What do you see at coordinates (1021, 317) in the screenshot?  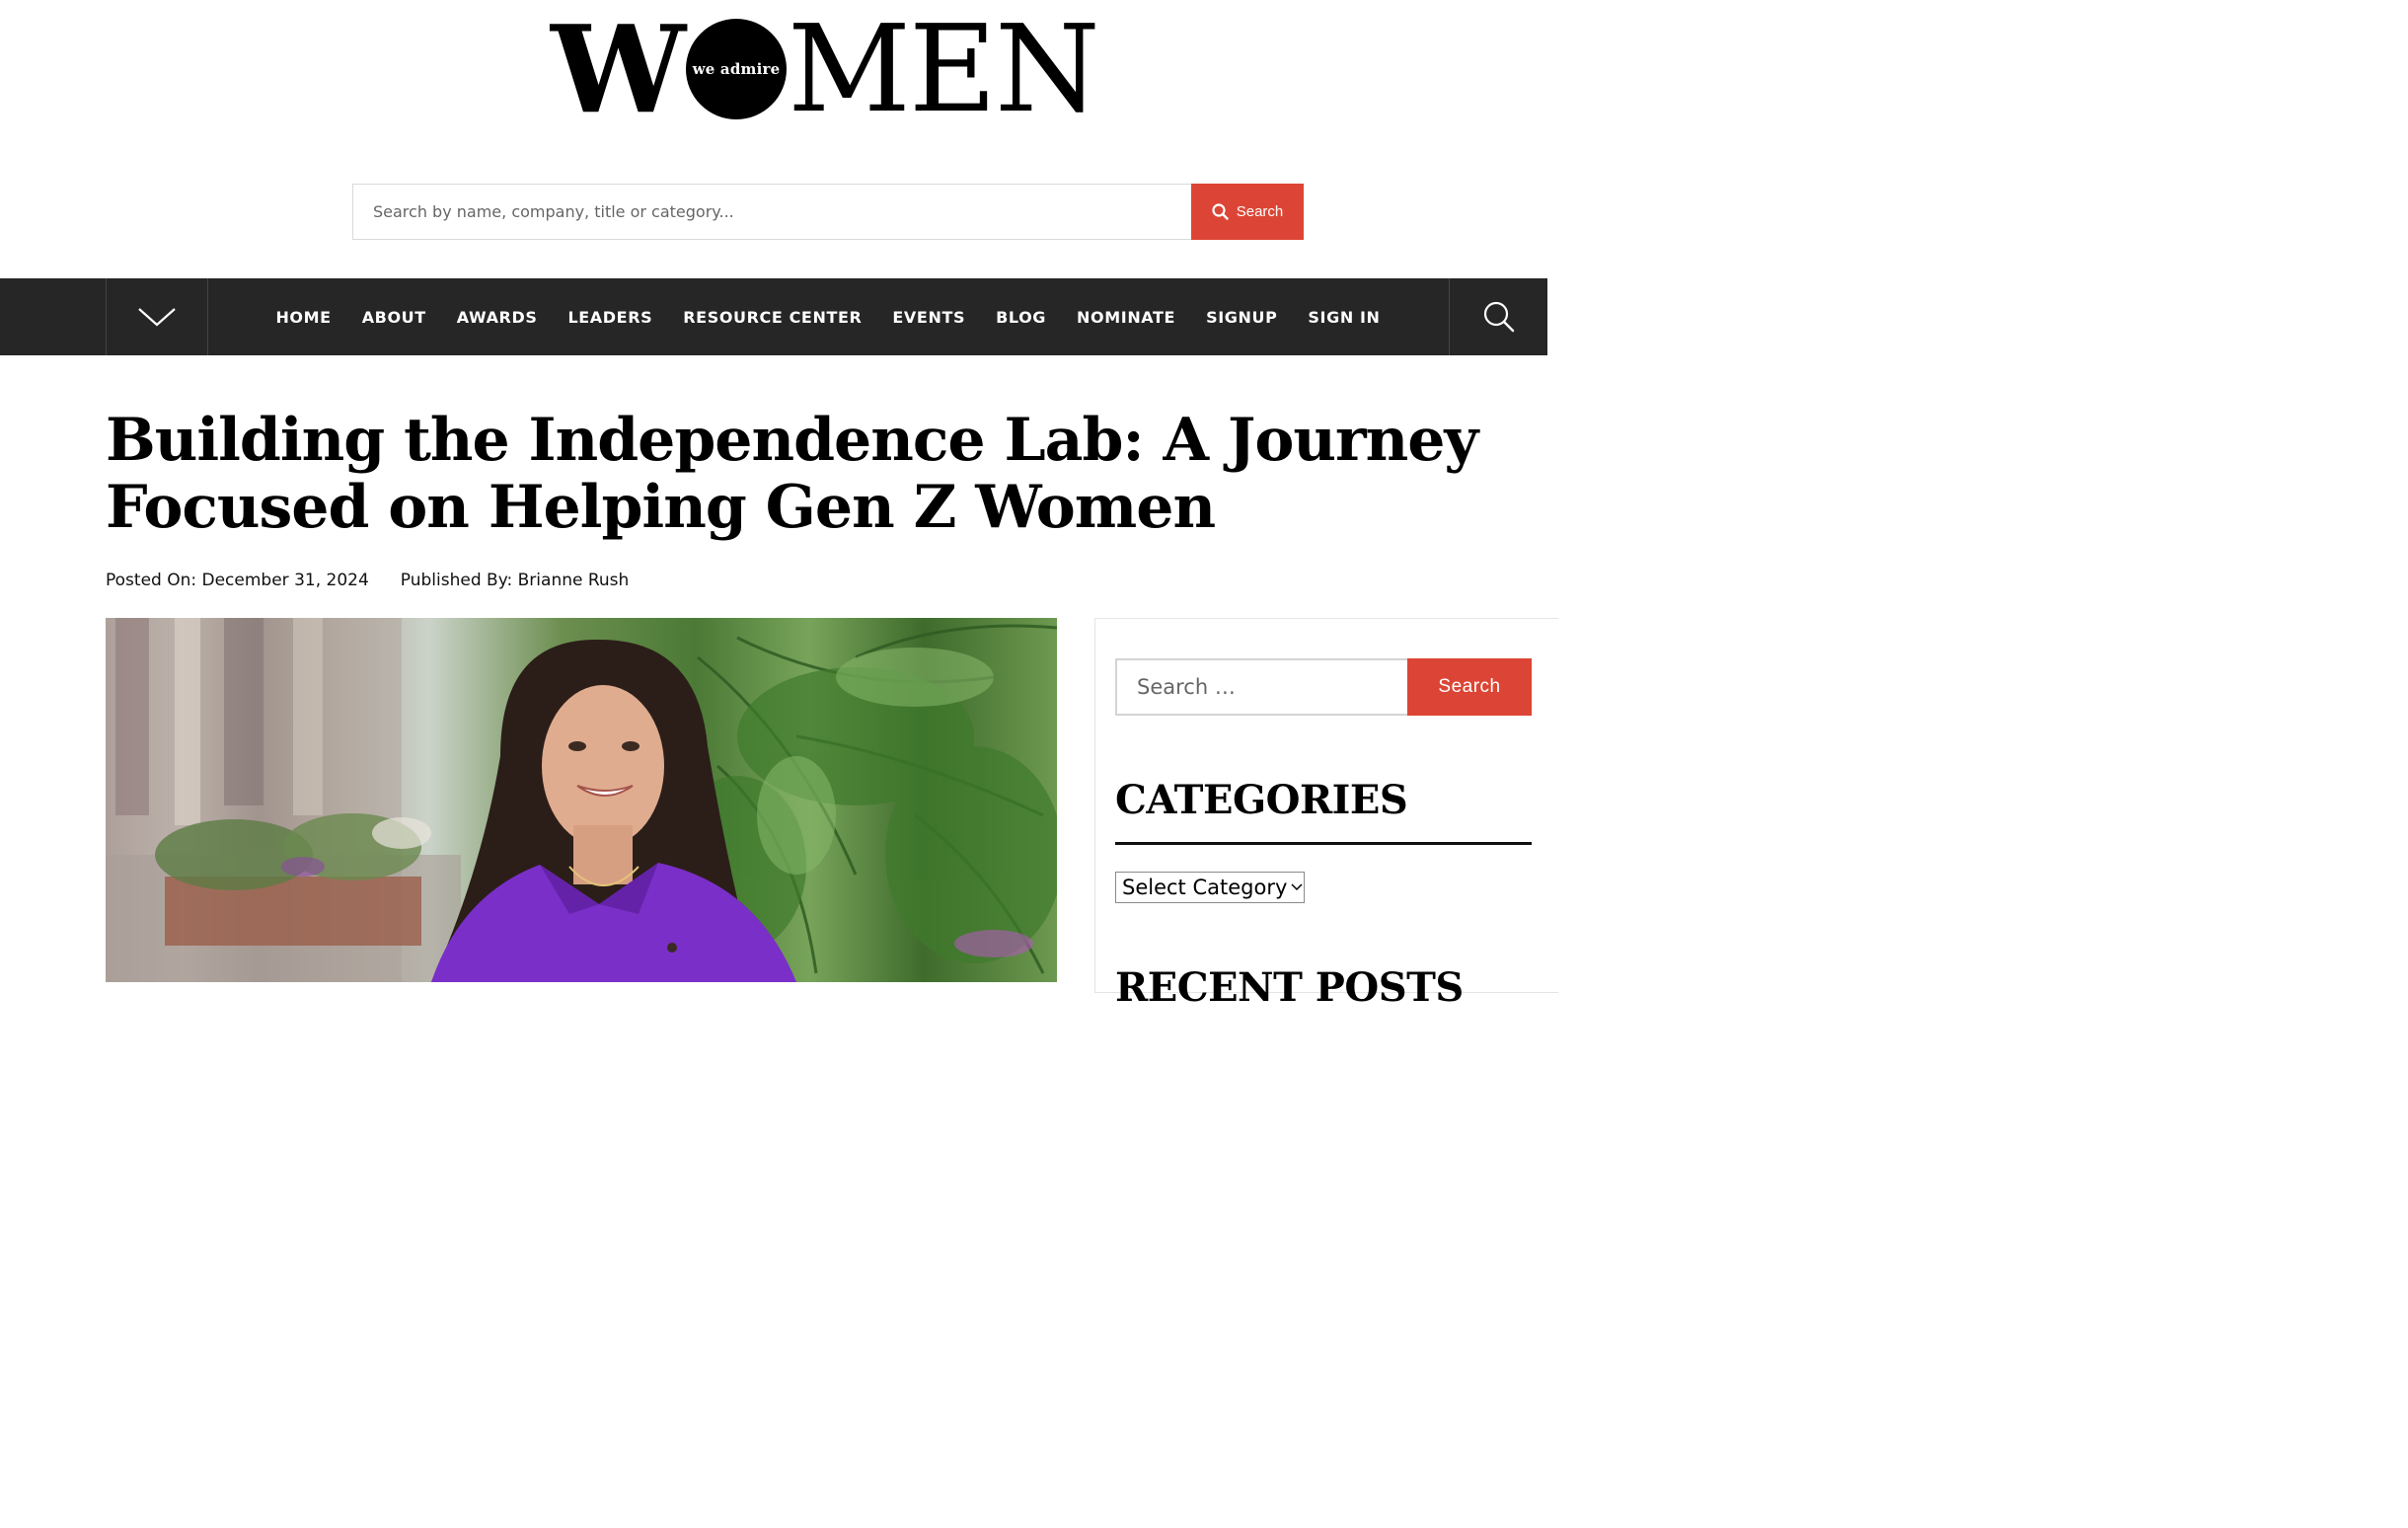 I see `nav-item-blog: BLOG` at bounding box center [1021, 317].